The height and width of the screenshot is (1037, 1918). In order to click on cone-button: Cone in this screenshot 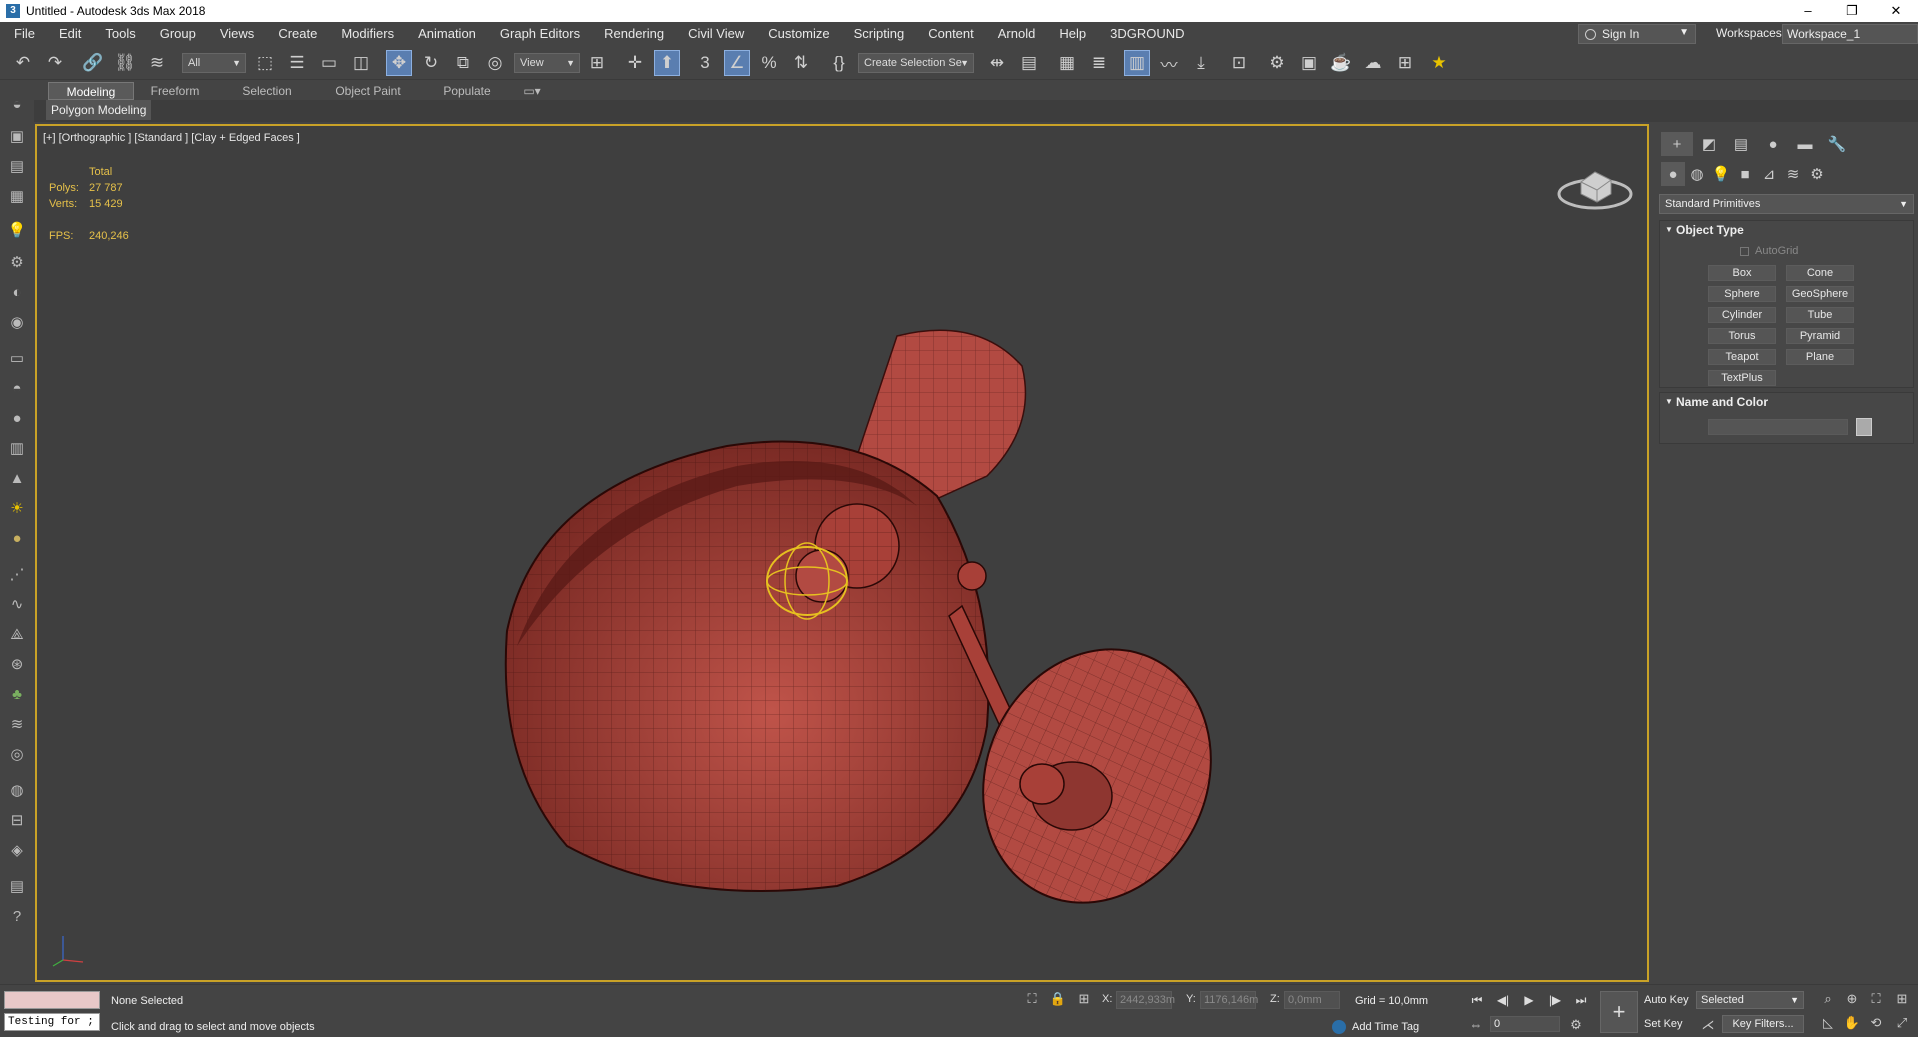, I will do `click(1820, 273)`.